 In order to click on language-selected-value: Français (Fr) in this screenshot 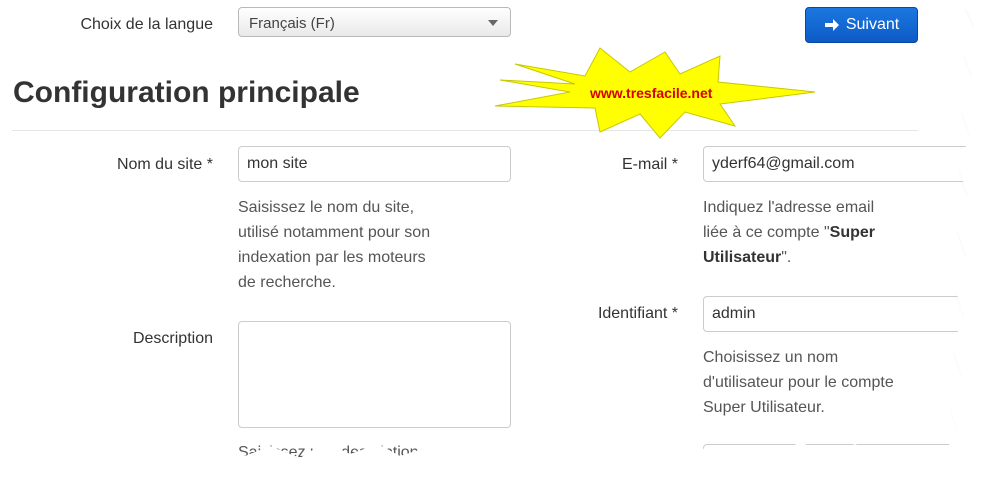, I will do `click(292, 23)`.